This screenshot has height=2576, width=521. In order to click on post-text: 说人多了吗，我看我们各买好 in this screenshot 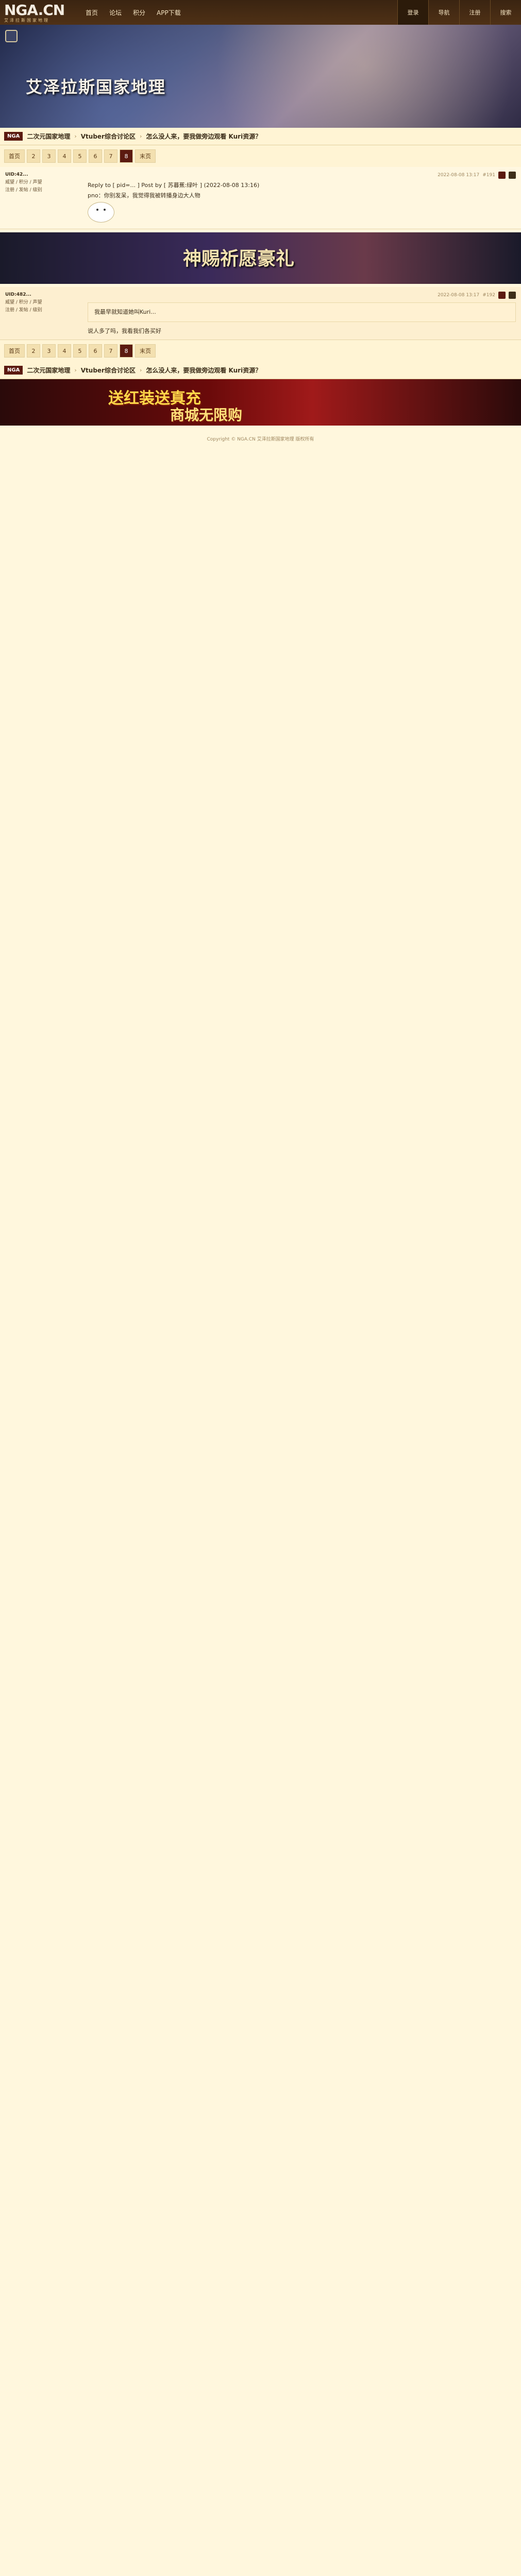, I will do `click(124, 331)`.